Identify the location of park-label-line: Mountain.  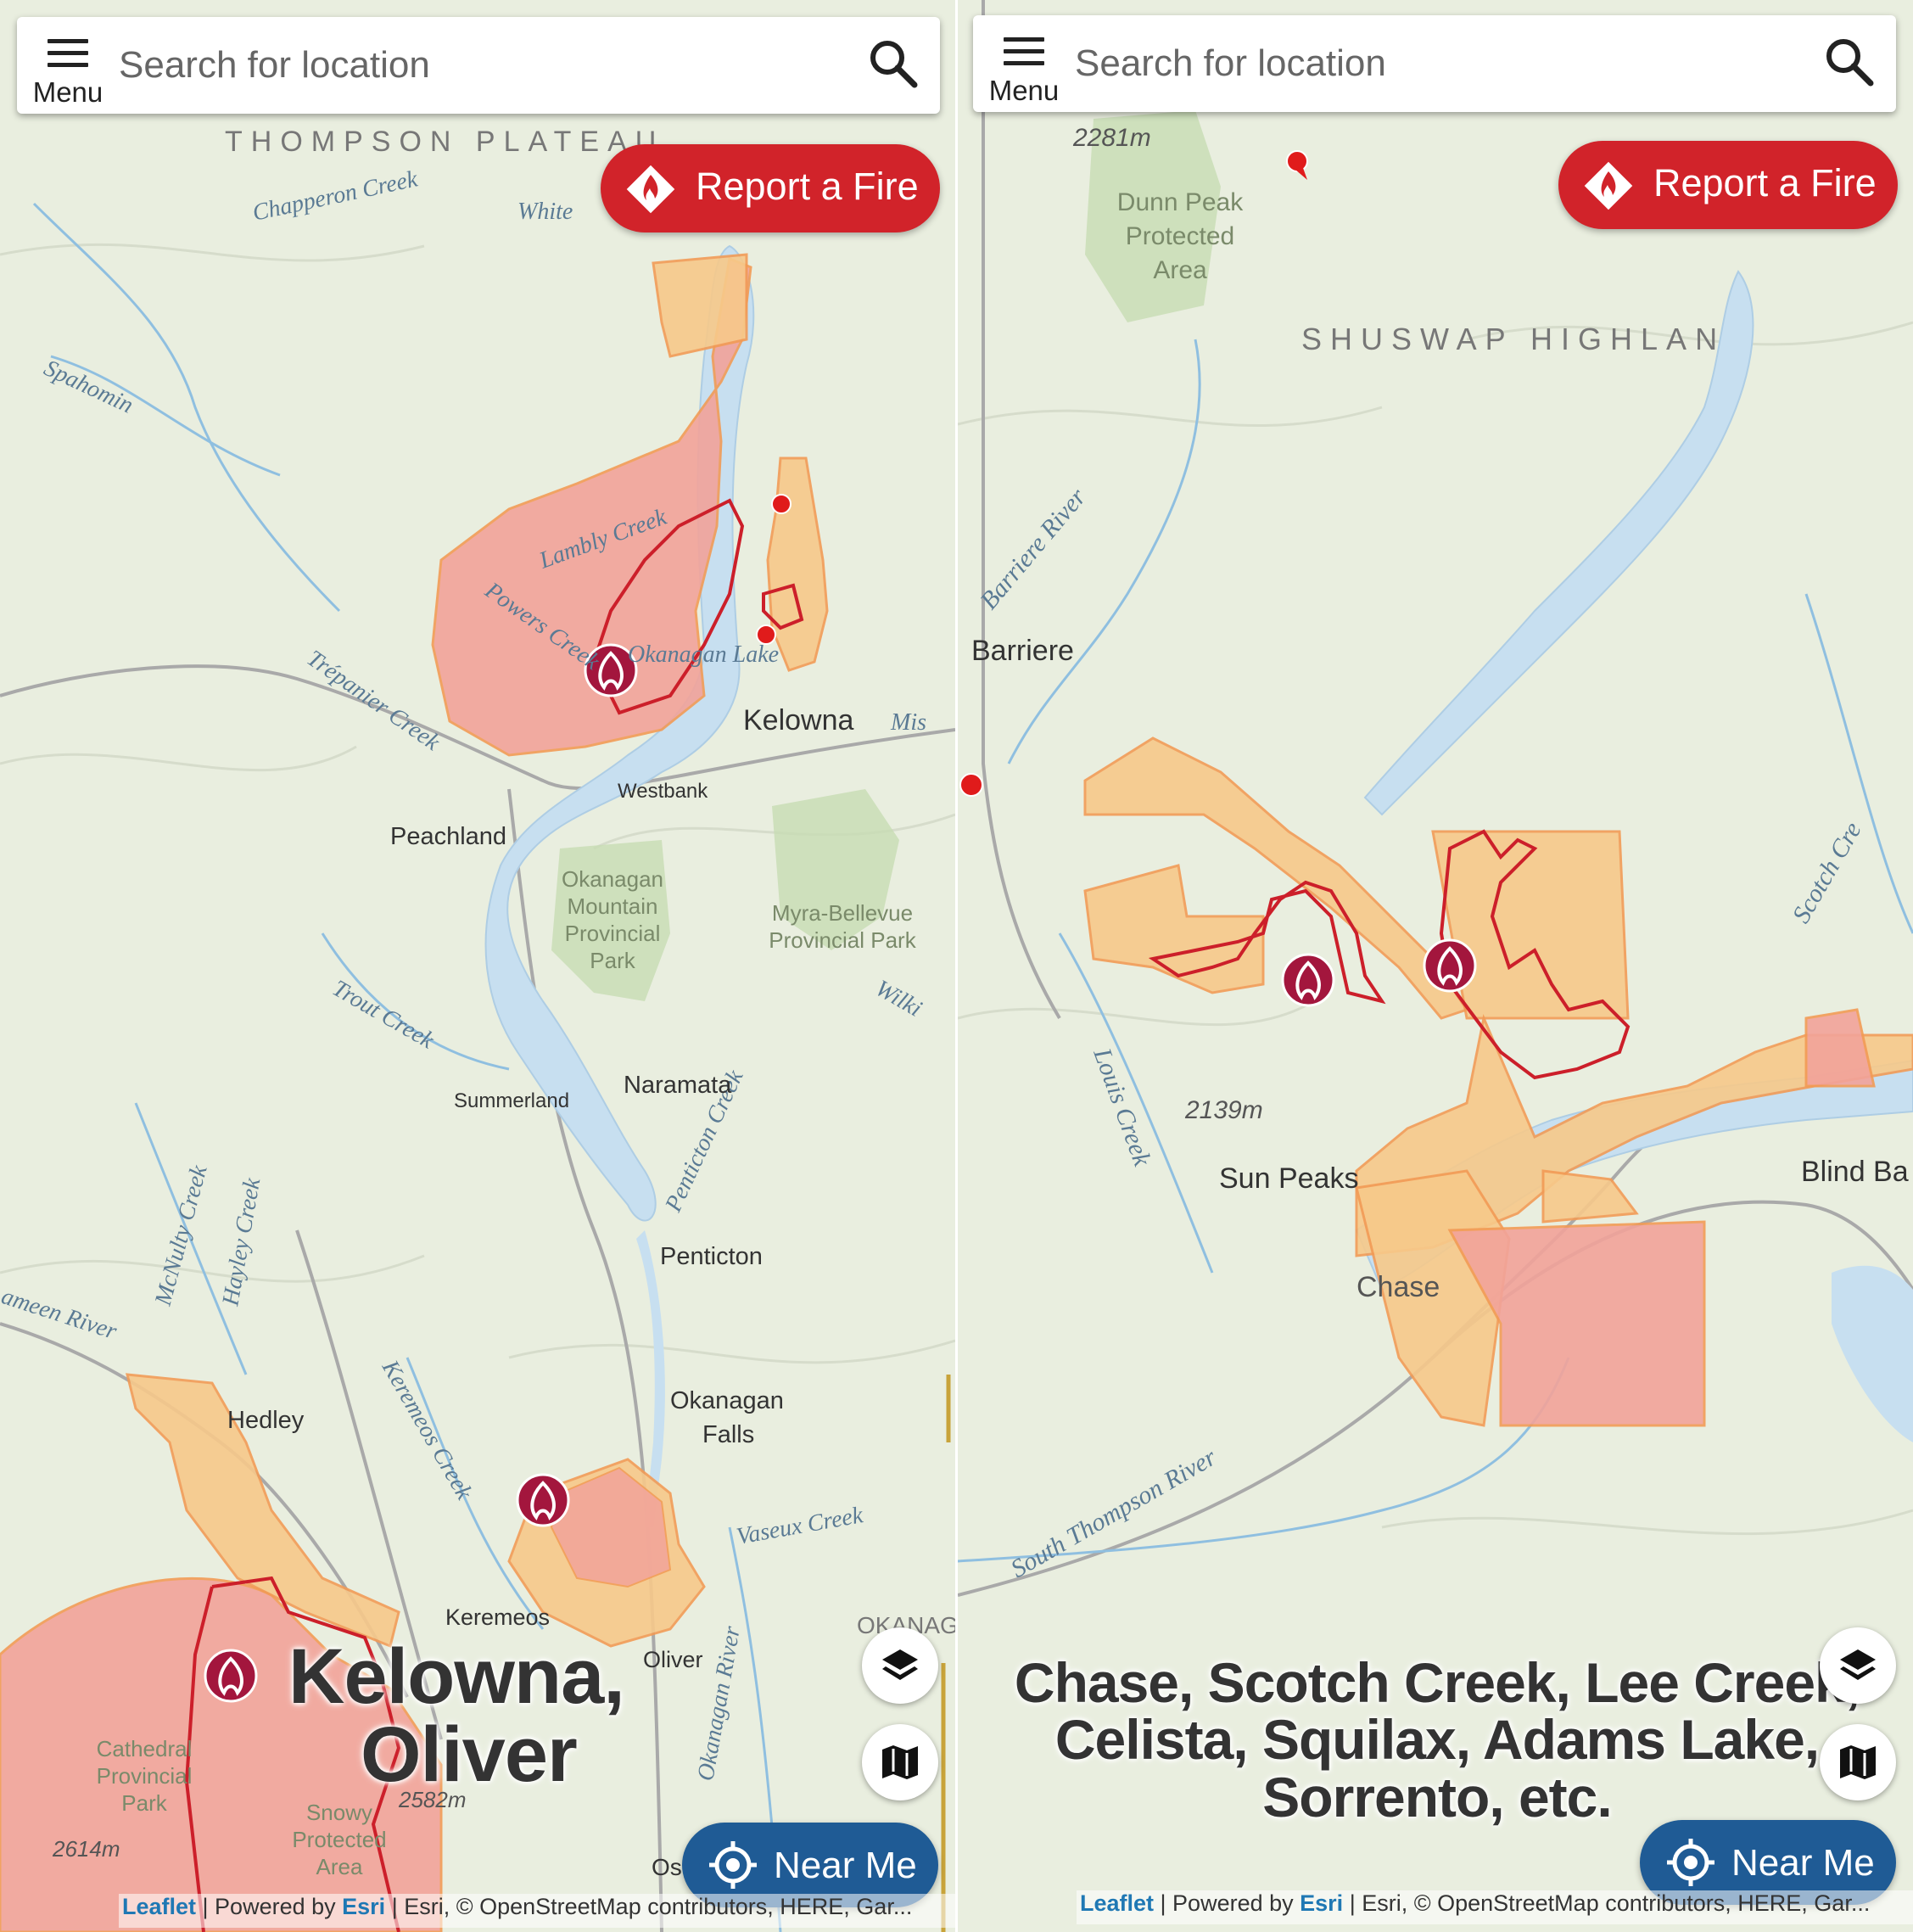
(613, 906).